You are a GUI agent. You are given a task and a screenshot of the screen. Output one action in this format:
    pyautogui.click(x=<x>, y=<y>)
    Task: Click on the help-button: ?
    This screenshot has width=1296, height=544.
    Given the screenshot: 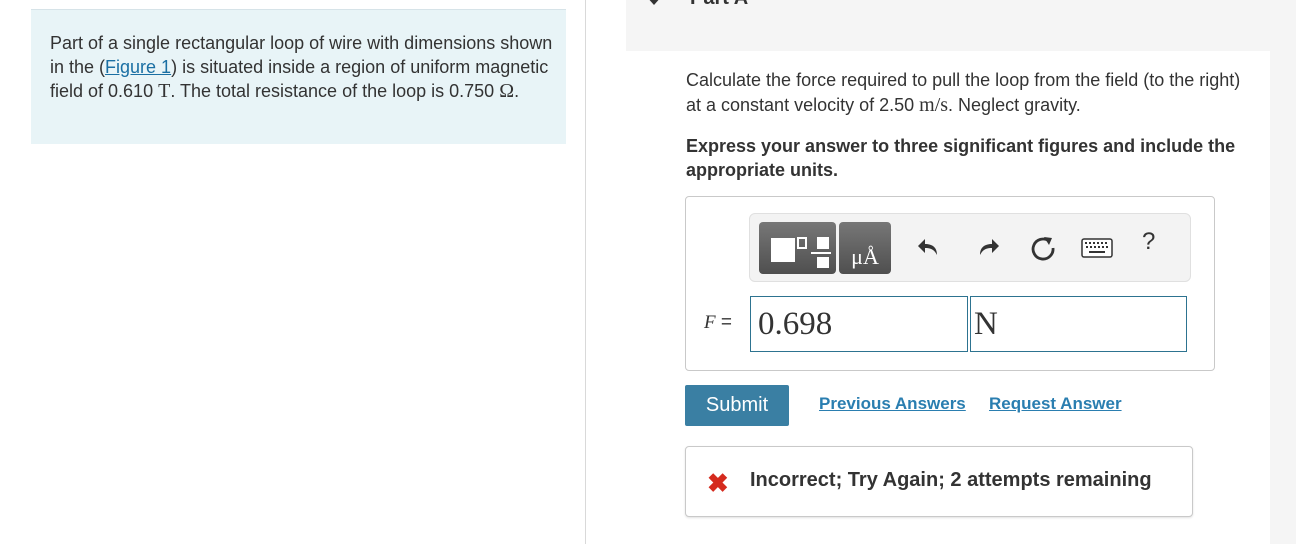 What is the action you would take?
    pyautogui.click(x=1148, y=242)
    